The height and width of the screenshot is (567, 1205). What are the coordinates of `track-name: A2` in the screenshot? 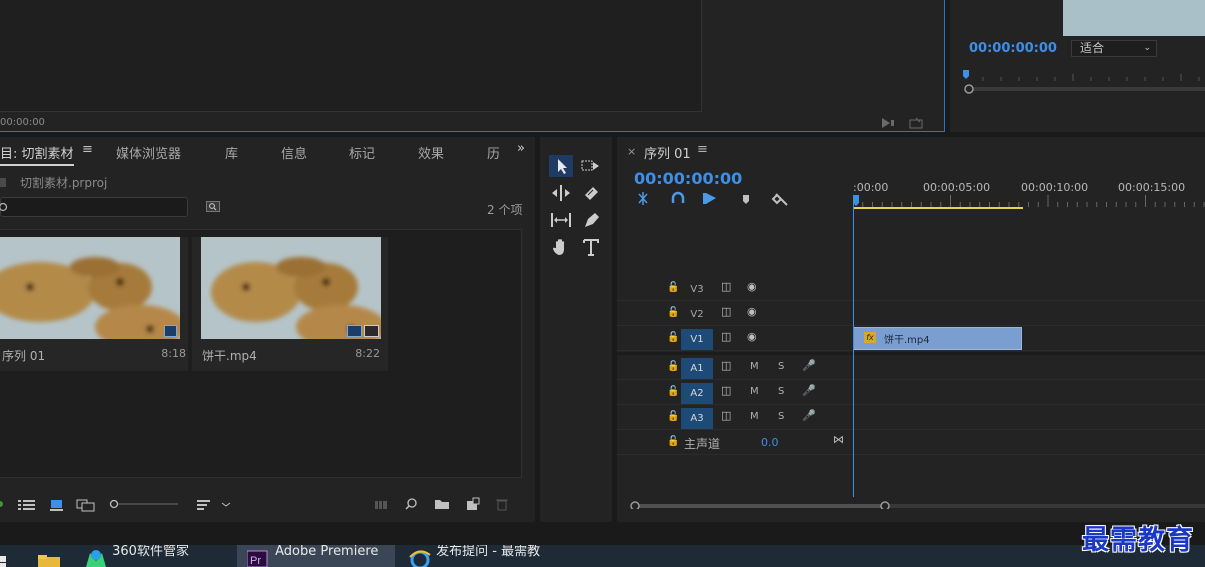 It's located at (697, 393).